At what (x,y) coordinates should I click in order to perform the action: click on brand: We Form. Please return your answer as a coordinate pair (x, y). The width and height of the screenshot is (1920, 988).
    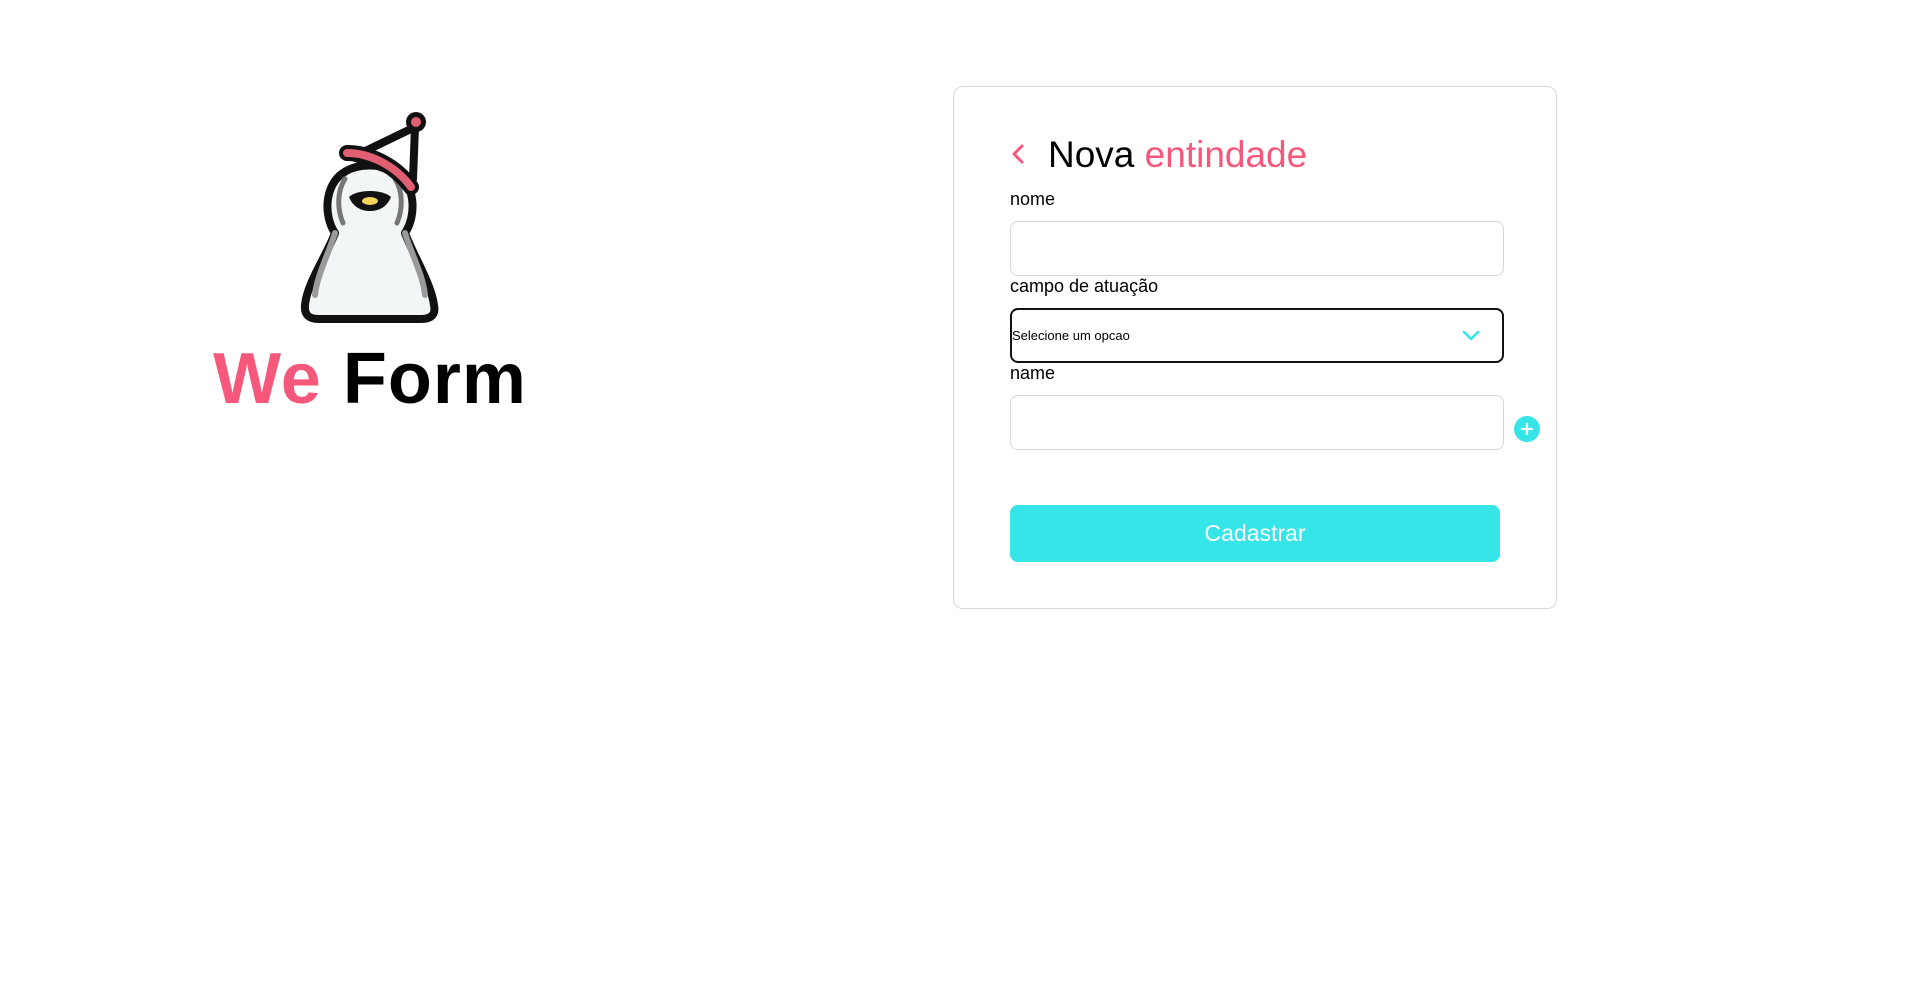
    Looking at the image, I should click on (370, 260).